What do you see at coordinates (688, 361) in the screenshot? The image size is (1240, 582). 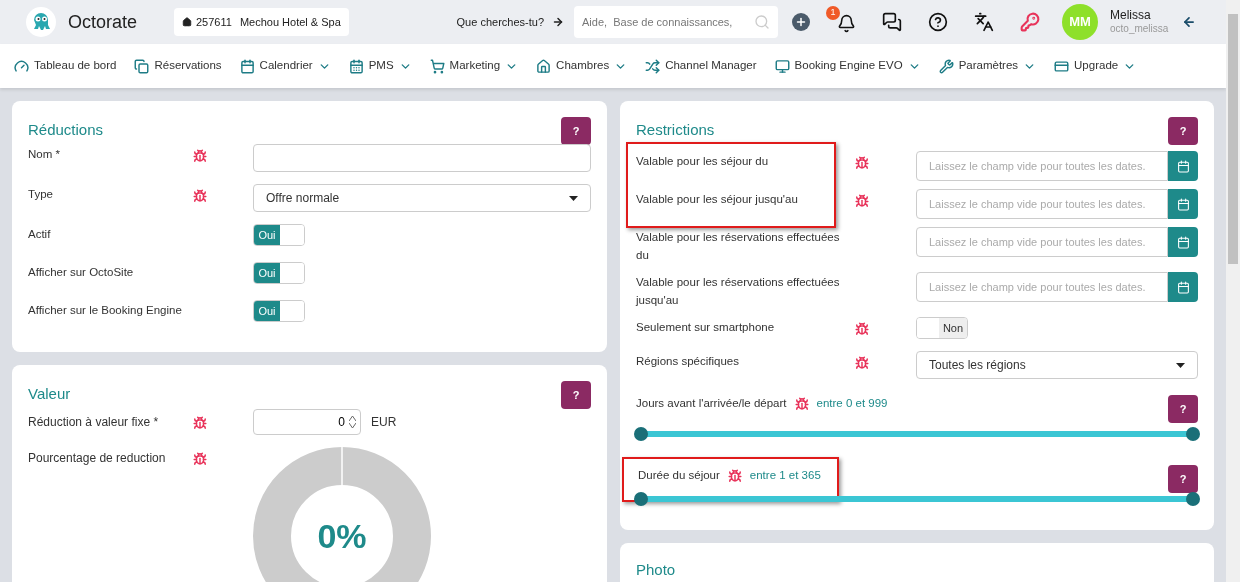 I see `field-label: Régions spécifiques` at bounding box center [688, 361].